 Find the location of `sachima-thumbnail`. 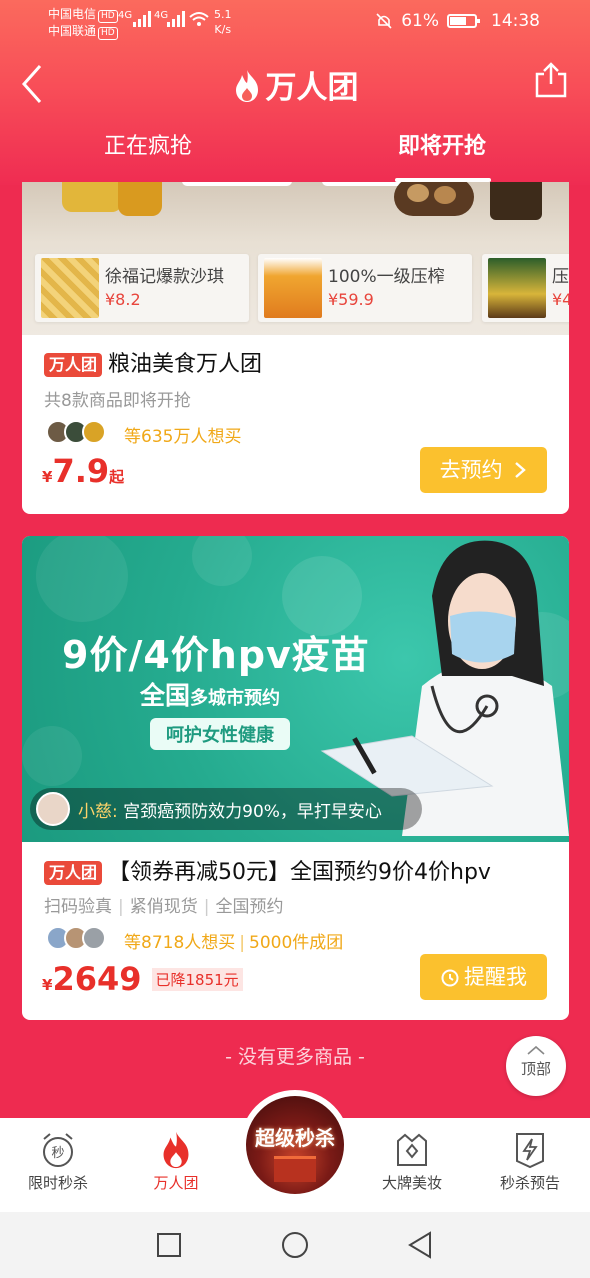

sachima-thumbnail is located at coordinates (70, 288).